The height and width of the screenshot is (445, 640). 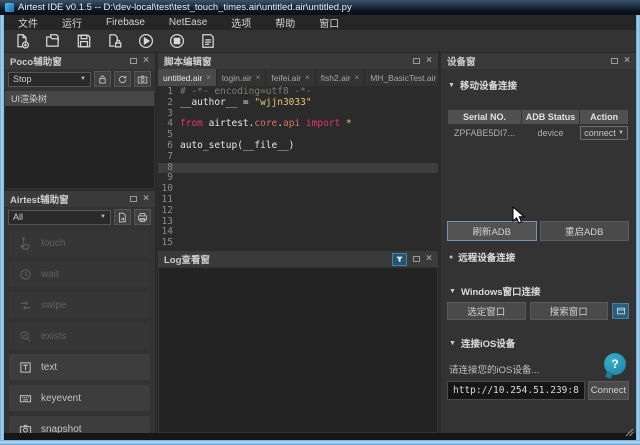 I want to click on refresh-adb-button: 刷新ADB, so click(x=492, y=231).